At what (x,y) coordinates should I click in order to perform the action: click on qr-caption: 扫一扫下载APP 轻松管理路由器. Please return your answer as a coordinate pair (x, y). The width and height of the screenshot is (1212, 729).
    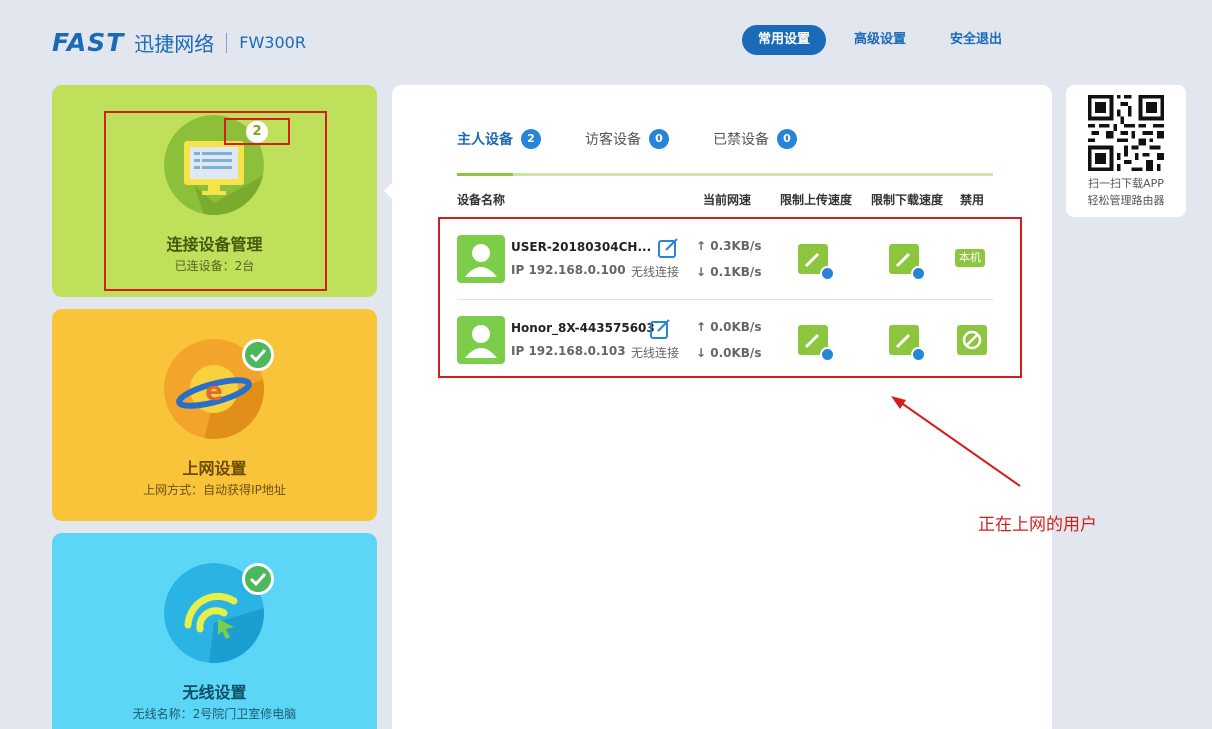
    Looking at the image, I should click on (1126, 192).